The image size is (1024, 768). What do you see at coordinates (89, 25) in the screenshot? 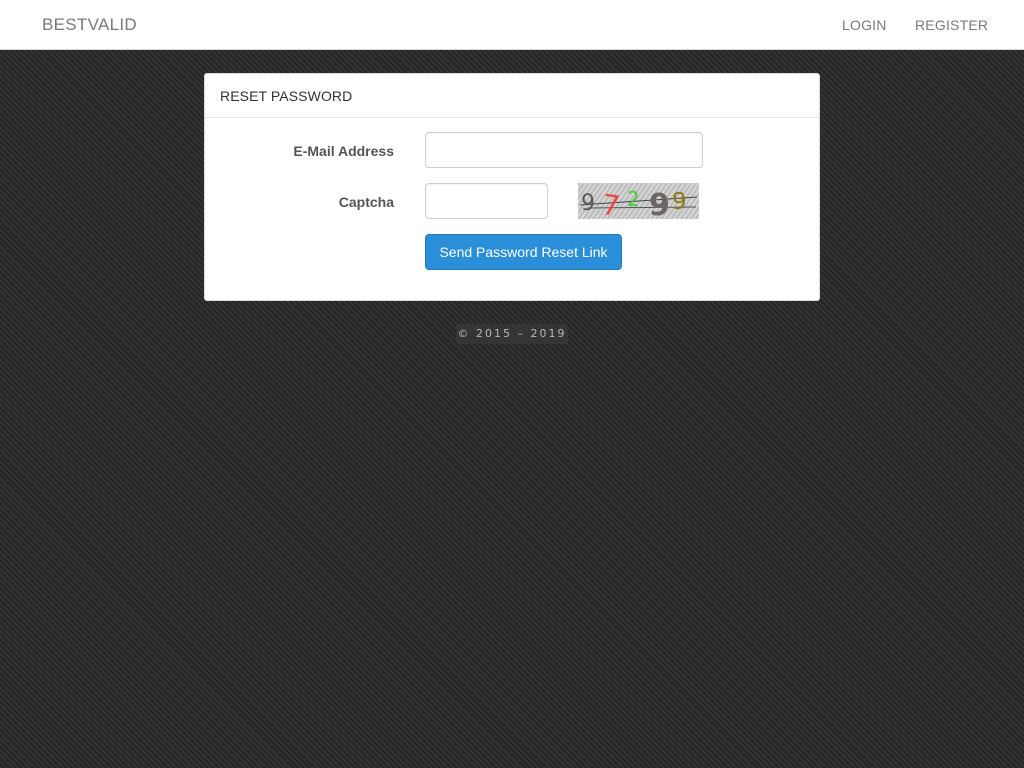
I see `brand-logo-link: BESTVALID` at bounding box center [89, 25].